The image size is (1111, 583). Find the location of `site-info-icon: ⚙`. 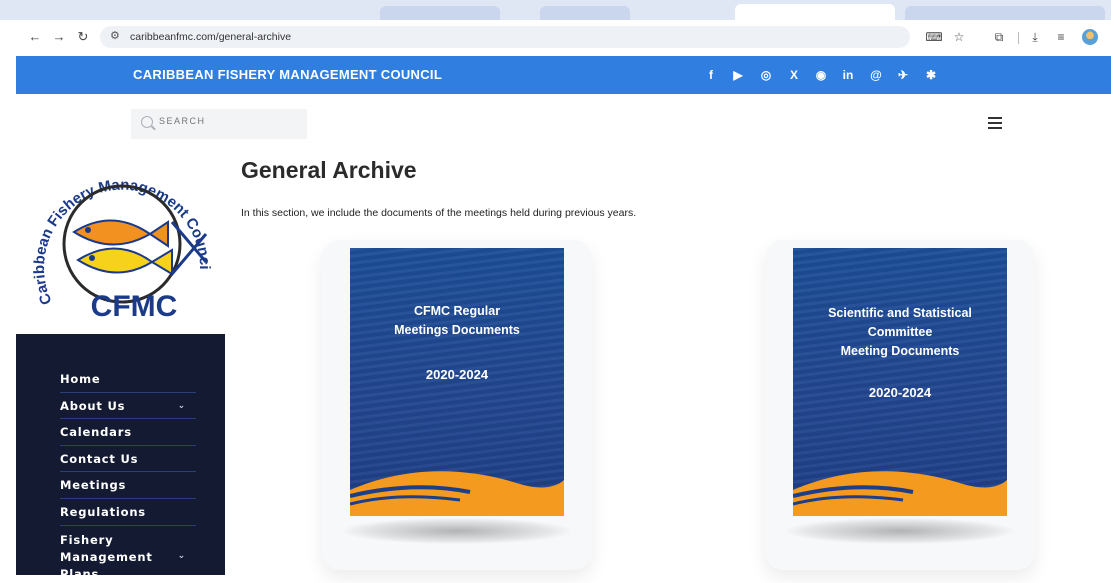

site-info-icon: ⚙ is located at coordinates (115, 35).